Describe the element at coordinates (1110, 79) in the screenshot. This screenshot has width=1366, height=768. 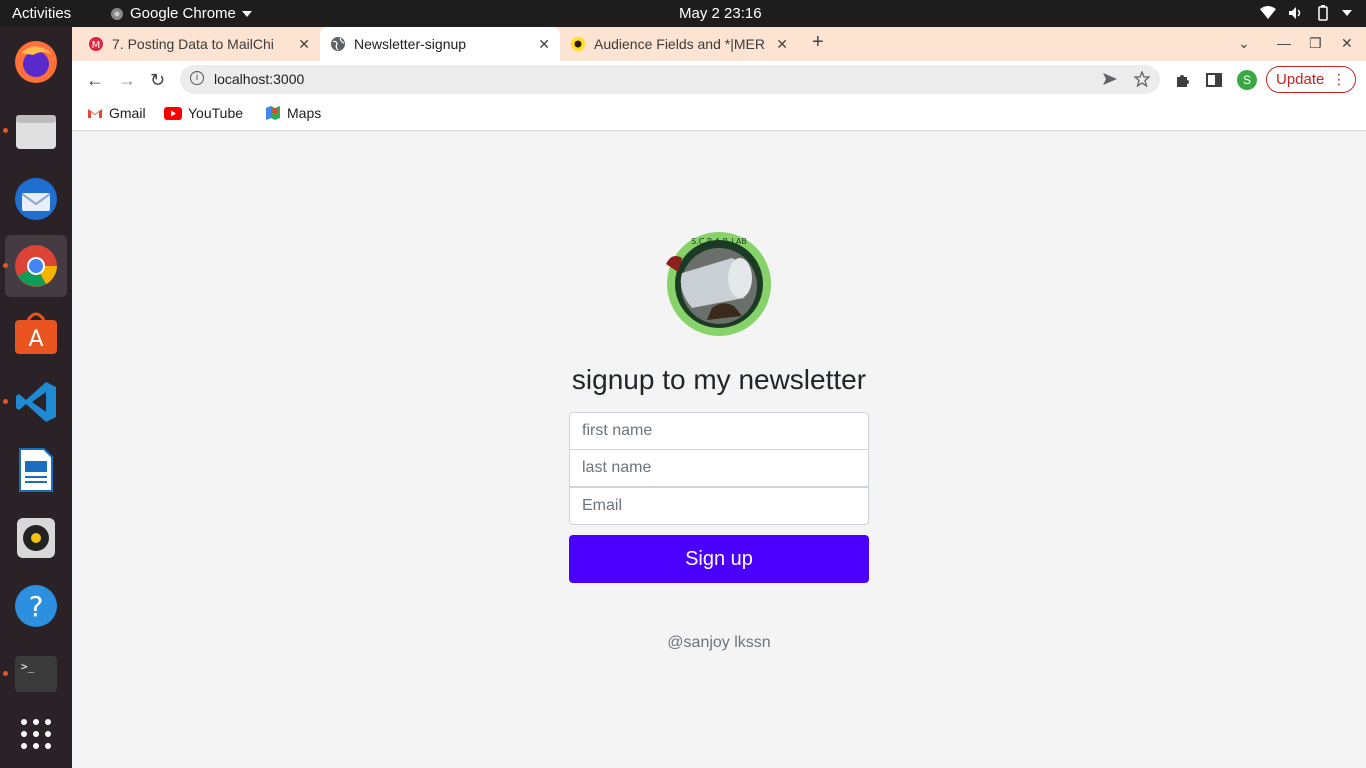
I see `send-tab-icon` at that location.